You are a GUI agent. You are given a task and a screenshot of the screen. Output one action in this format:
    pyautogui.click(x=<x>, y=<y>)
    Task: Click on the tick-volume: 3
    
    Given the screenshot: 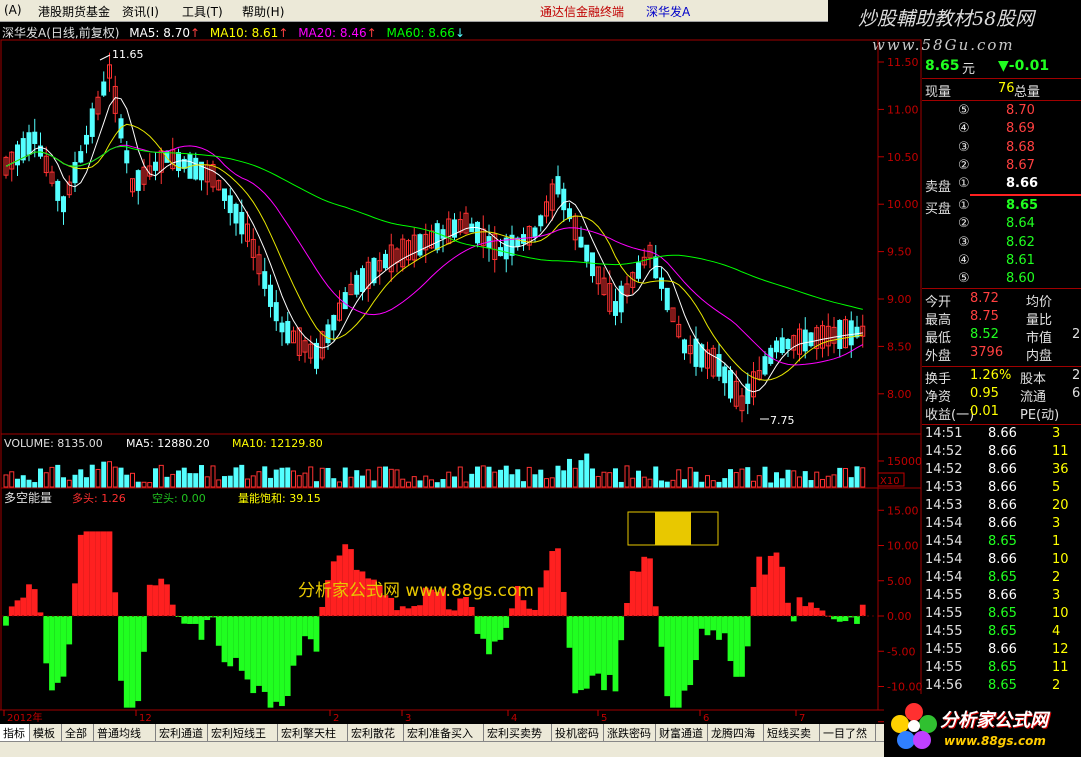 What is the action you would take?
    pyautogui.click(x=1056, y=595)
    